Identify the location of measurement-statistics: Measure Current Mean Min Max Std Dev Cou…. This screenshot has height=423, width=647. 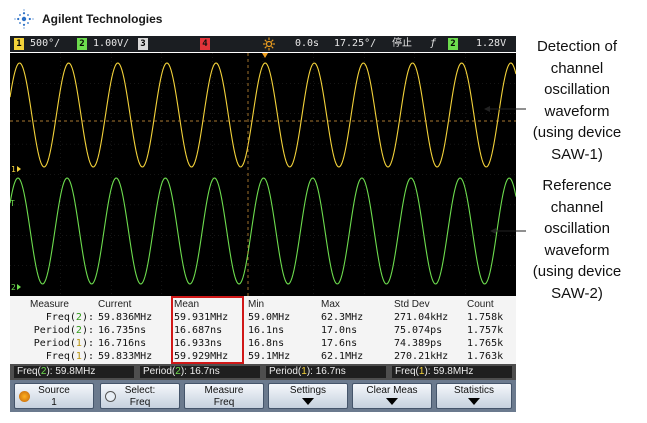
(263, 330).